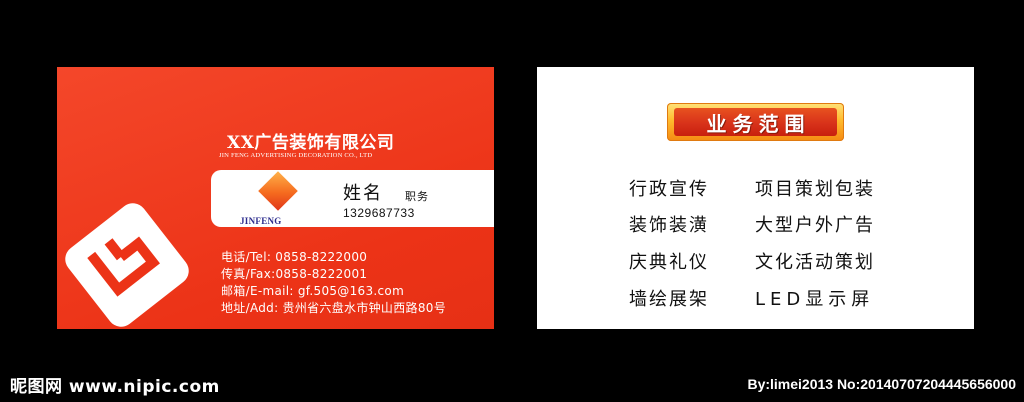 The width and height of the screenshot is (1024, 402). Describe the element at coordinates (294, 274) in the screenshot. I see `contact-fax: 传真/Fax:0858-8222001` at that location.